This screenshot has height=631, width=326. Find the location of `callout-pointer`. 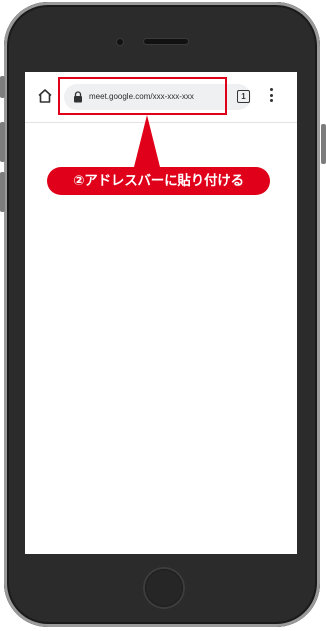

callout-pointer is located at coordinates (147, 141).